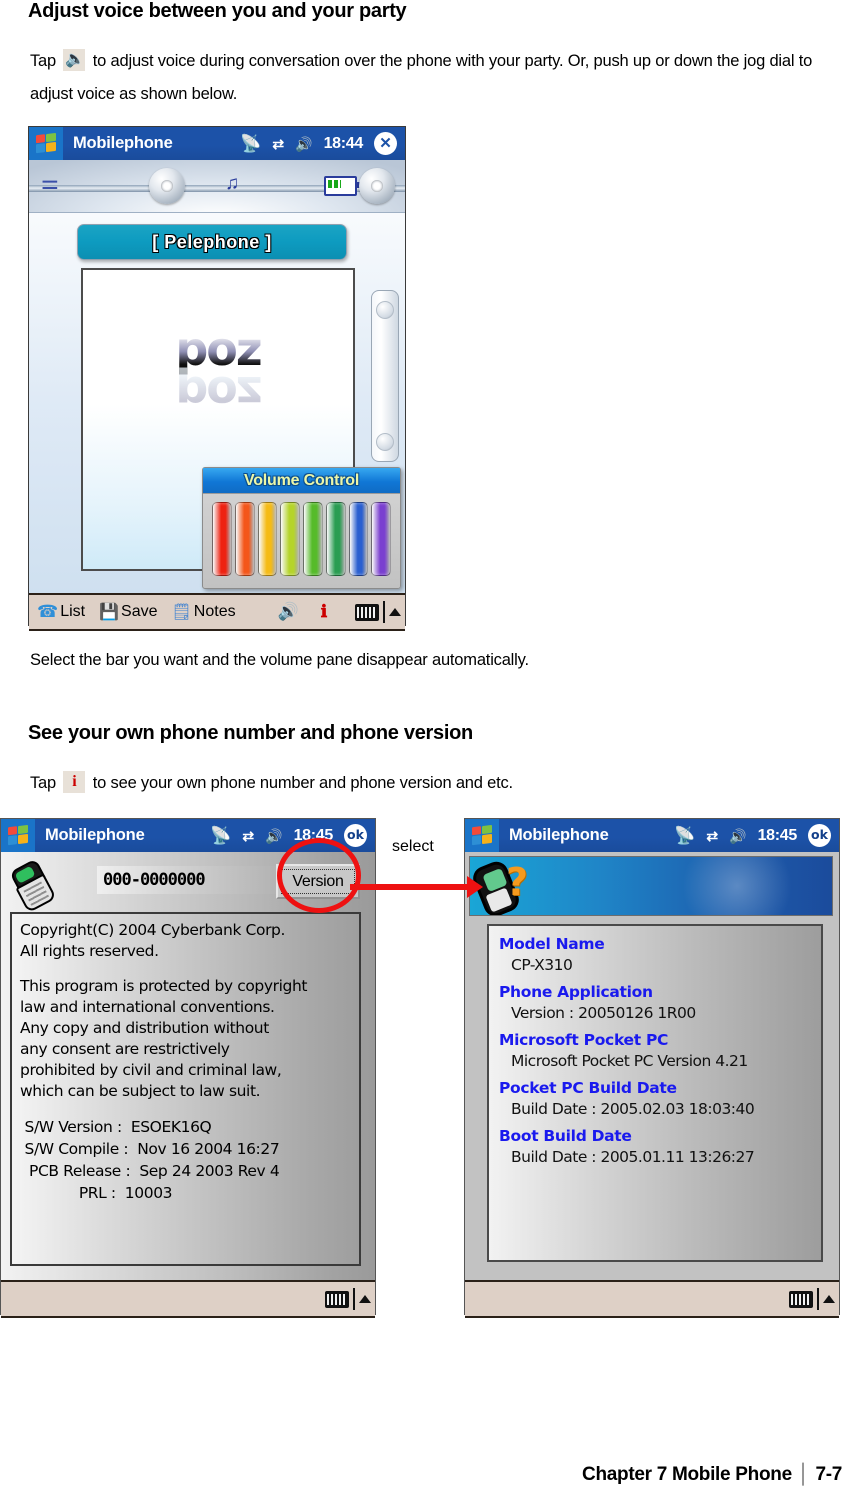  What do you see at coordinates (318, 143) in the screenshot?
I see `titlebar-status-icons: 📡 ⇄ 🔊 18:44 ✕` at bounding box center [318, 143].